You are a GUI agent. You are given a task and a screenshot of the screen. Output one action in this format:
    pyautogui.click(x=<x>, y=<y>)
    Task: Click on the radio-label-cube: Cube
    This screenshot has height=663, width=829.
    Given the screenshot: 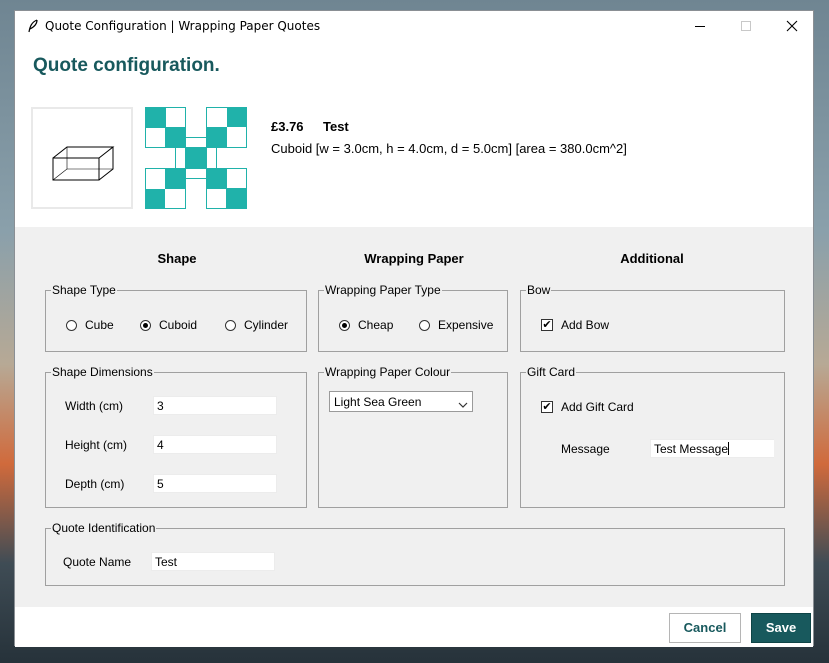 What is the action you would take?
    pyautogui.click(x=99, y=325)
    